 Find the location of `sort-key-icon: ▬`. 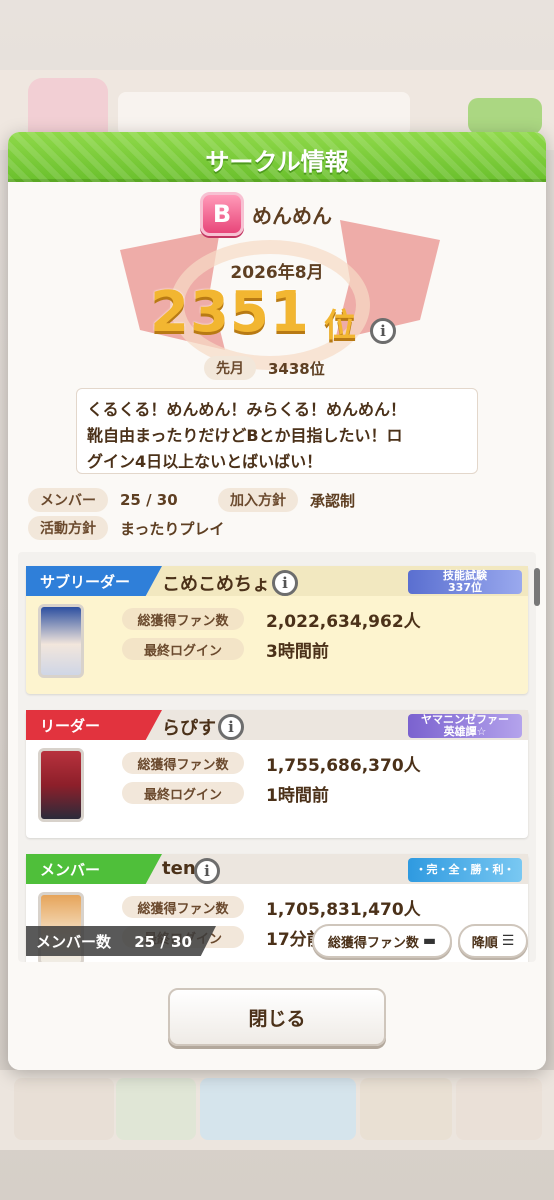

sort-key-icon: ▬ is located at coordinates (429, 941).